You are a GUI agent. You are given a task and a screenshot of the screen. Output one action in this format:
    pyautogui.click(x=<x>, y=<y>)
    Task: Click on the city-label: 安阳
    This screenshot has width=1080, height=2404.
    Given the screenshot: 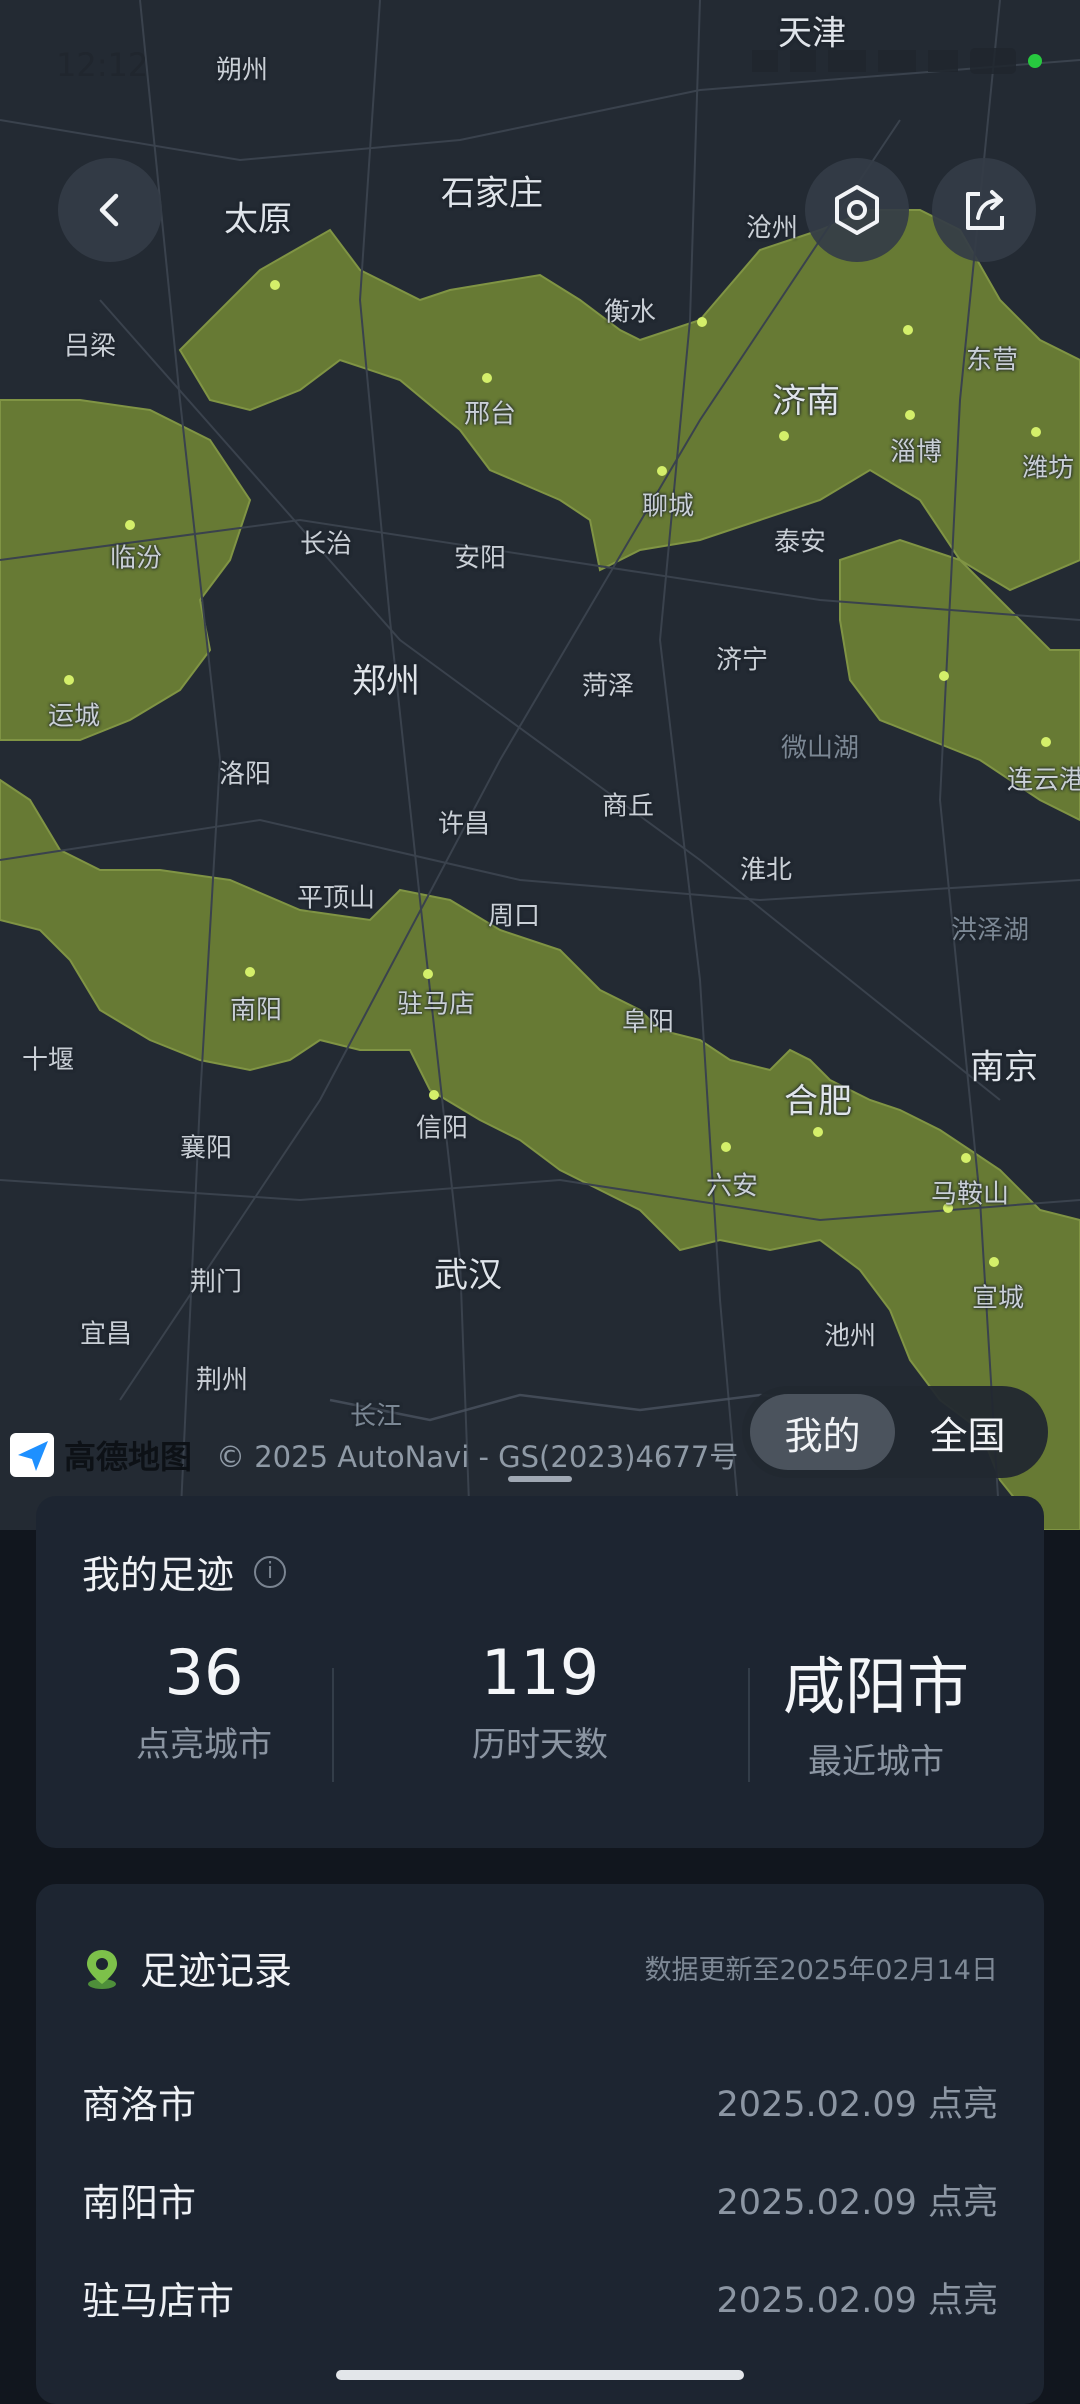 What is the action you would take?
    pyautogui.click(x=480, y=558)
    